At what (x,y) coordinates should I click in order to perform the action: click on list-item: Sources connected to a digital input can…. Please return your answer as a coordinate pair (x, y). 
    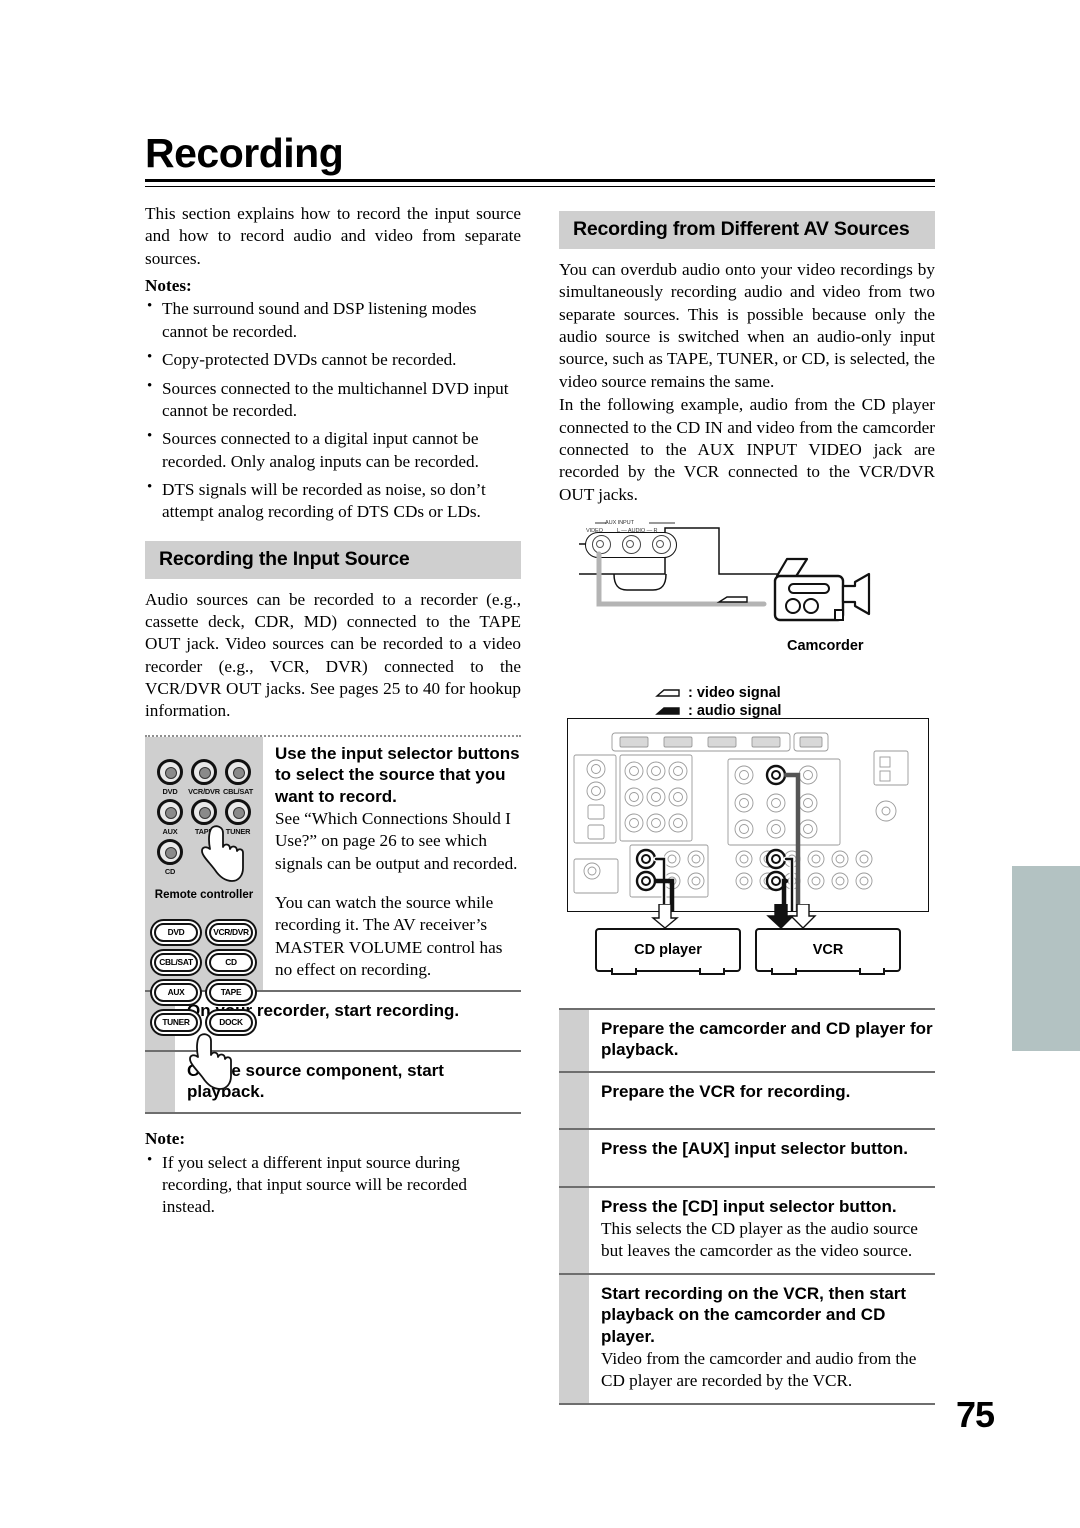
    Looking at the image, I should click on (333, 450).